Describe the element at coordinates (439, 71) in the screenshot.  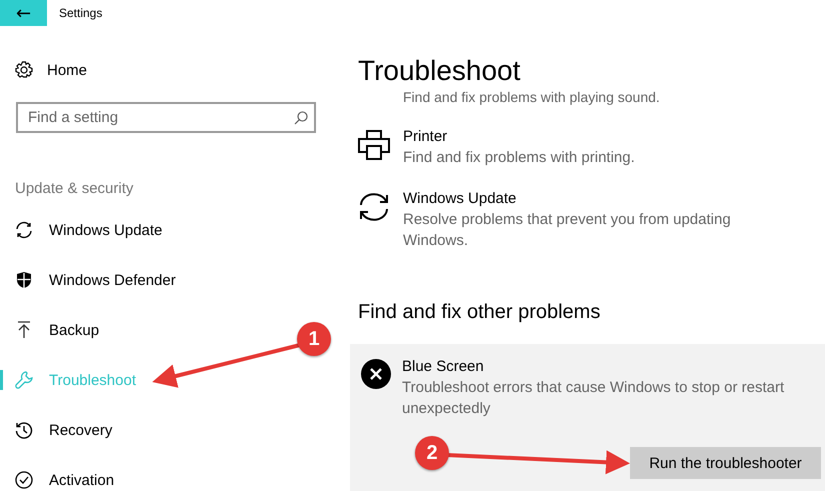
I see `page-title: Troubleshoot` at that location.